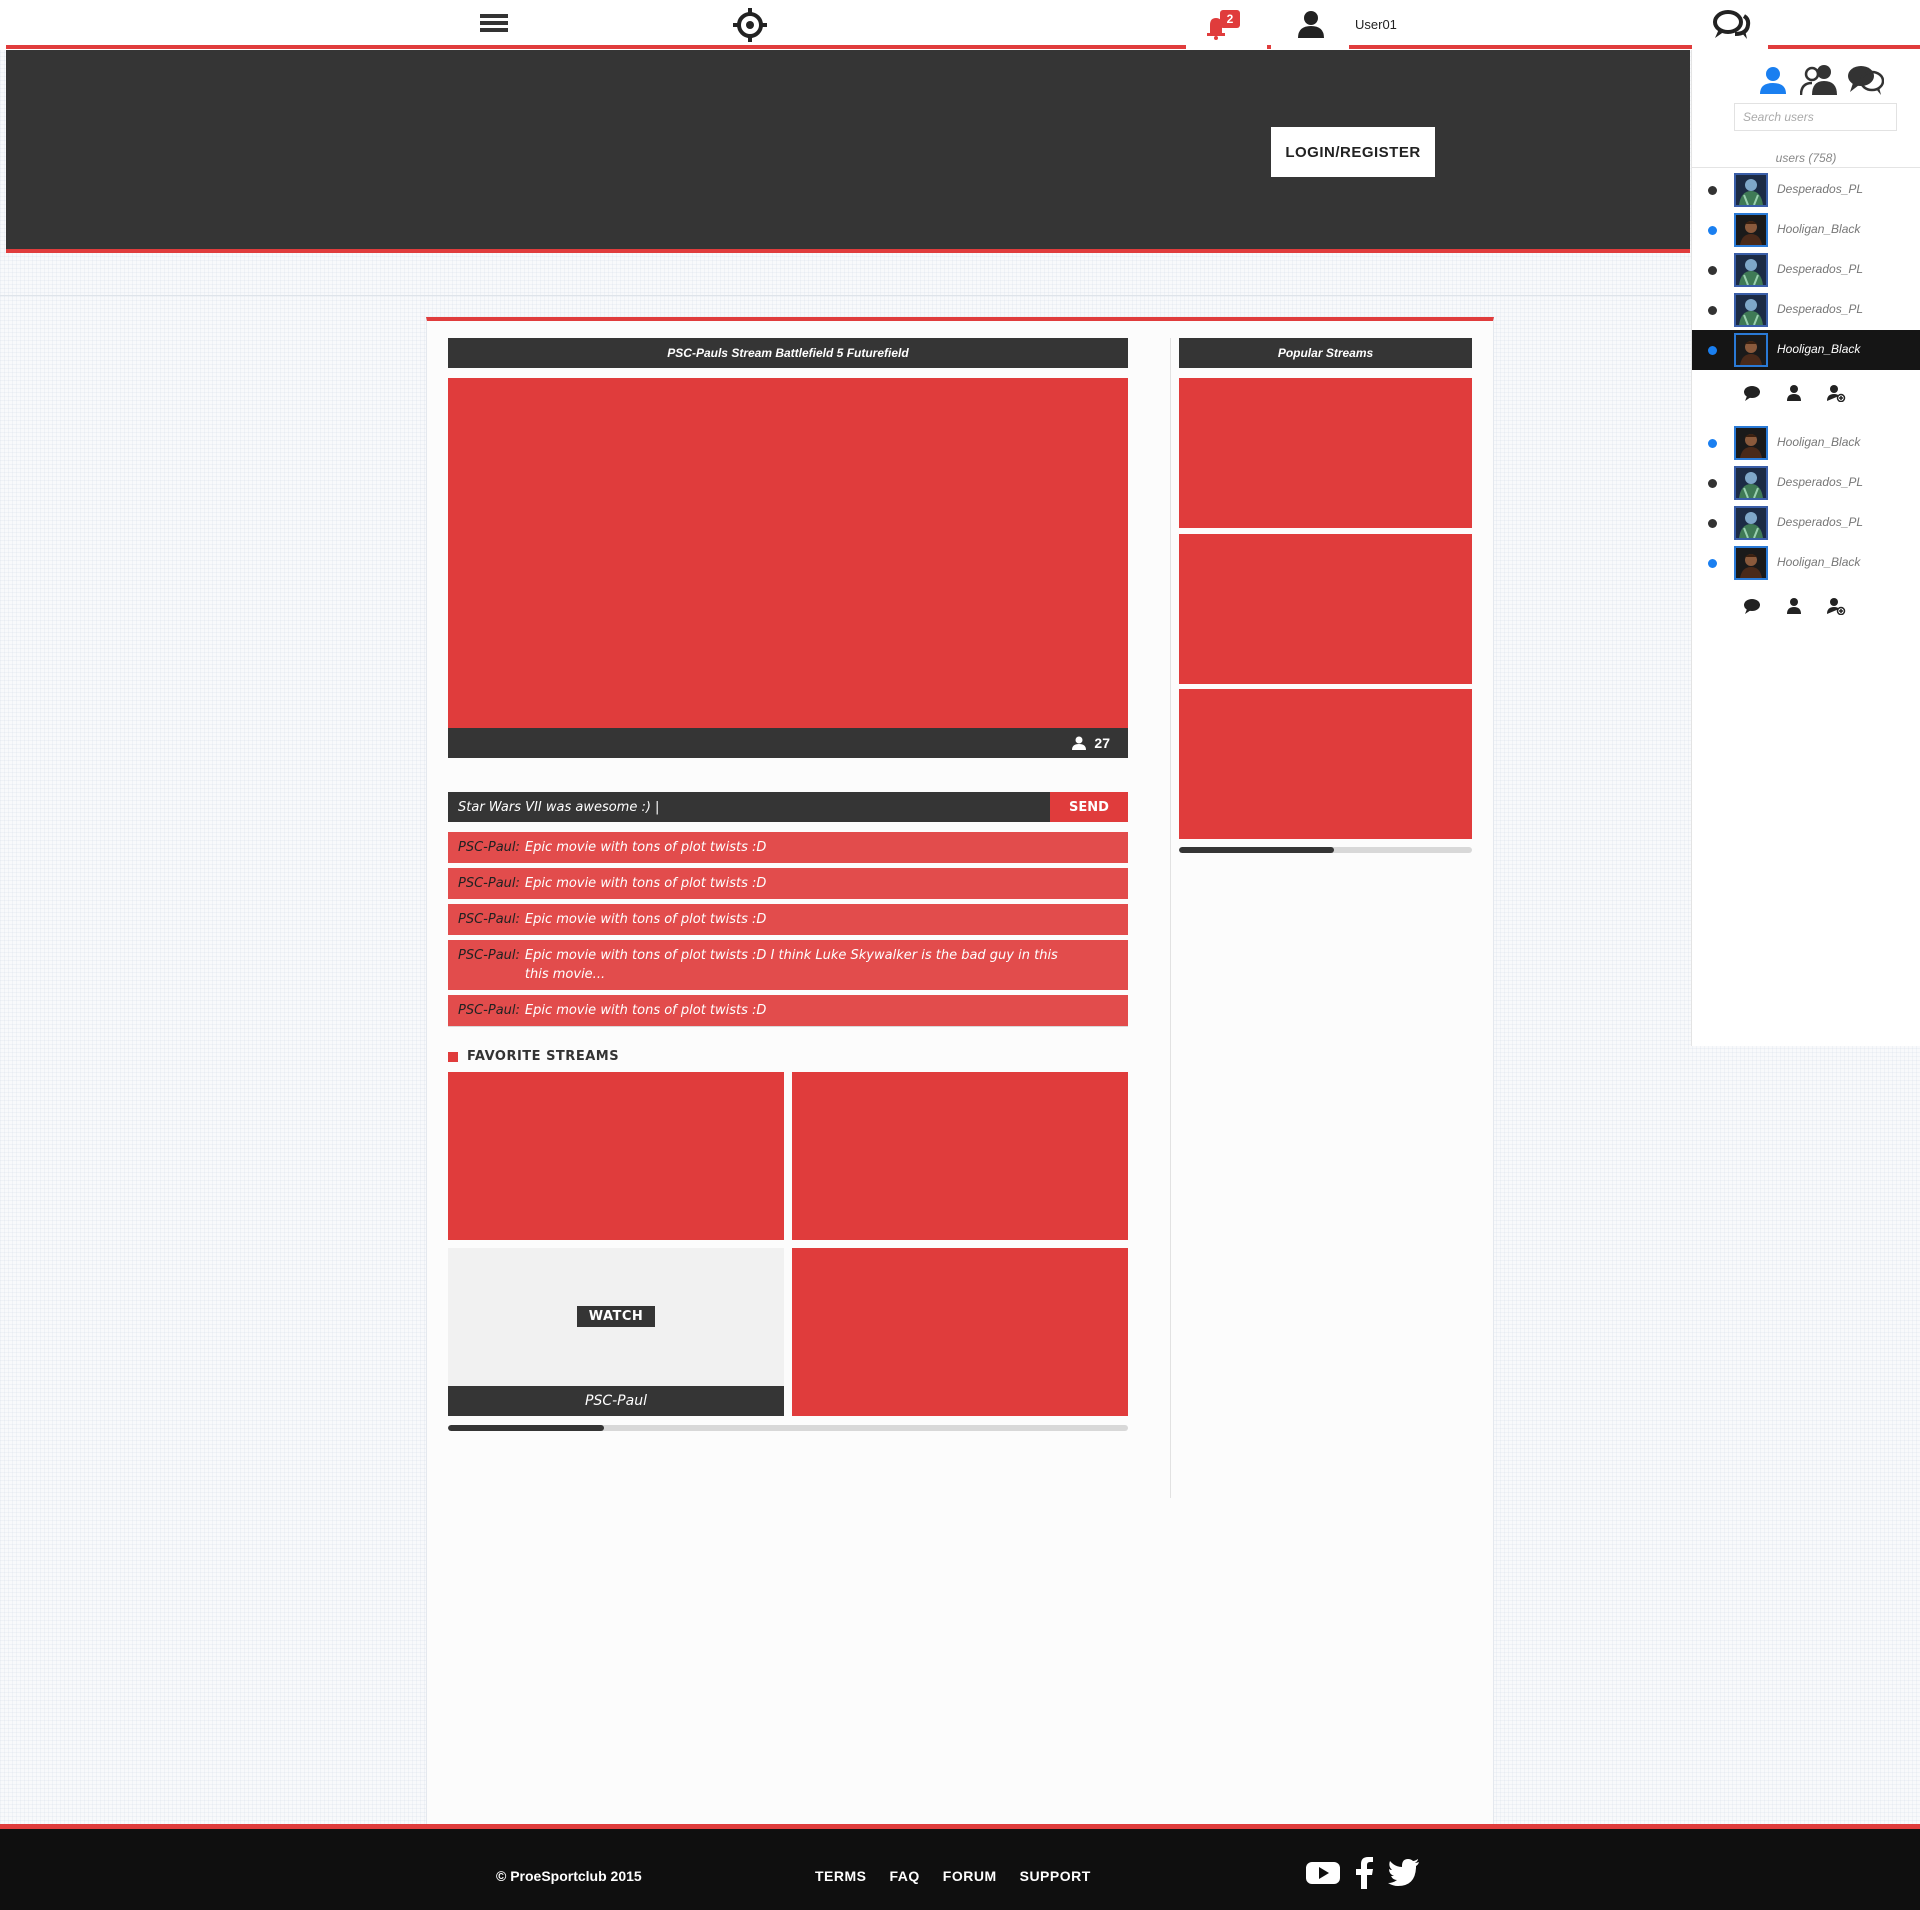 The height and width of the screenshot is (1910, 1920). What do you see at coordinates (1325, 353) in the screenshot?
I see `popular-streams-title: Popular Streams` at bounding box center [1325, 353].